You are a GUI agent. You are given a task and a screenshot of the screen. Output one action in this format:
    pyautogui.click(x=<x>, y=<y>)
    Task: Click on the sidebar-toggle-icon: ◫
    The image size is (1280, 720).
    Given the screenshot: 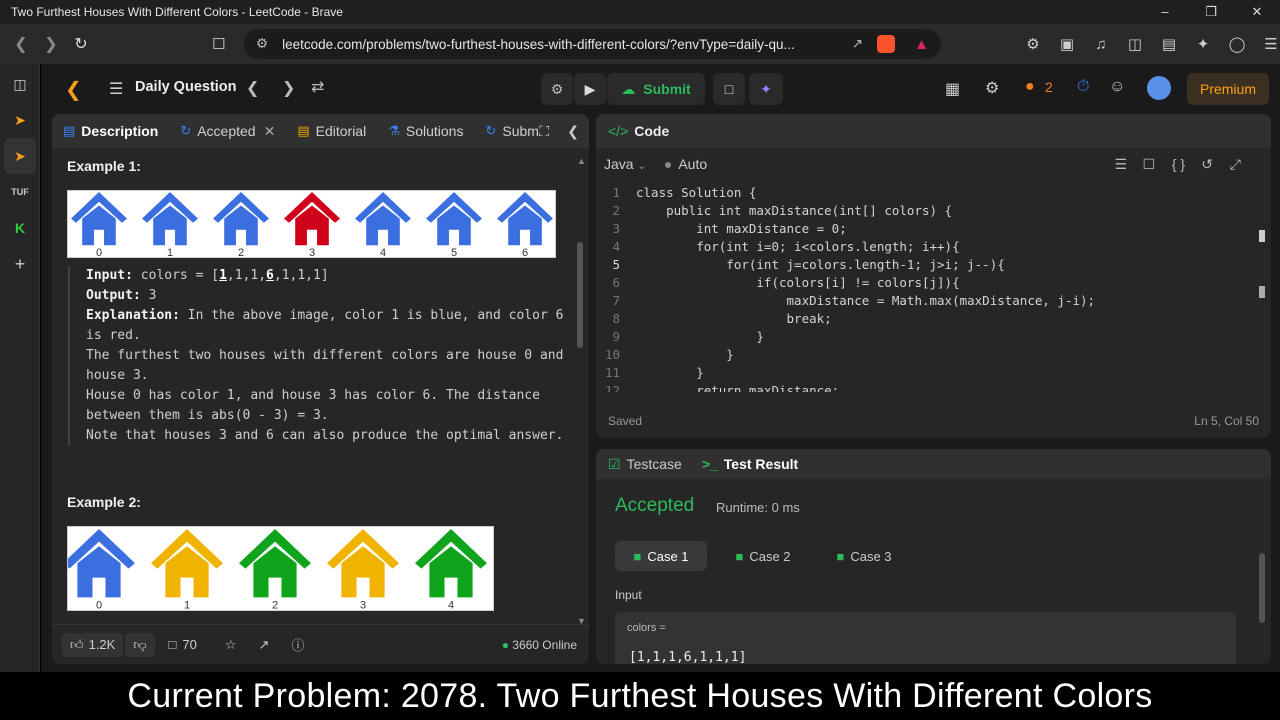 What is the action you would take?
    pyautogui.click(x=1135, y=44)
    